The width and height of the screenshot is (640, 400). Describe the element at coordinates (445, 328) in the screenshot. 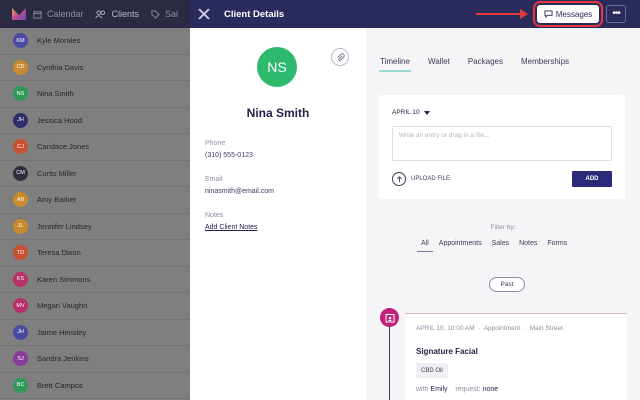

I see `appointment-date: APRIL 10, 10:00 AM` at that location.